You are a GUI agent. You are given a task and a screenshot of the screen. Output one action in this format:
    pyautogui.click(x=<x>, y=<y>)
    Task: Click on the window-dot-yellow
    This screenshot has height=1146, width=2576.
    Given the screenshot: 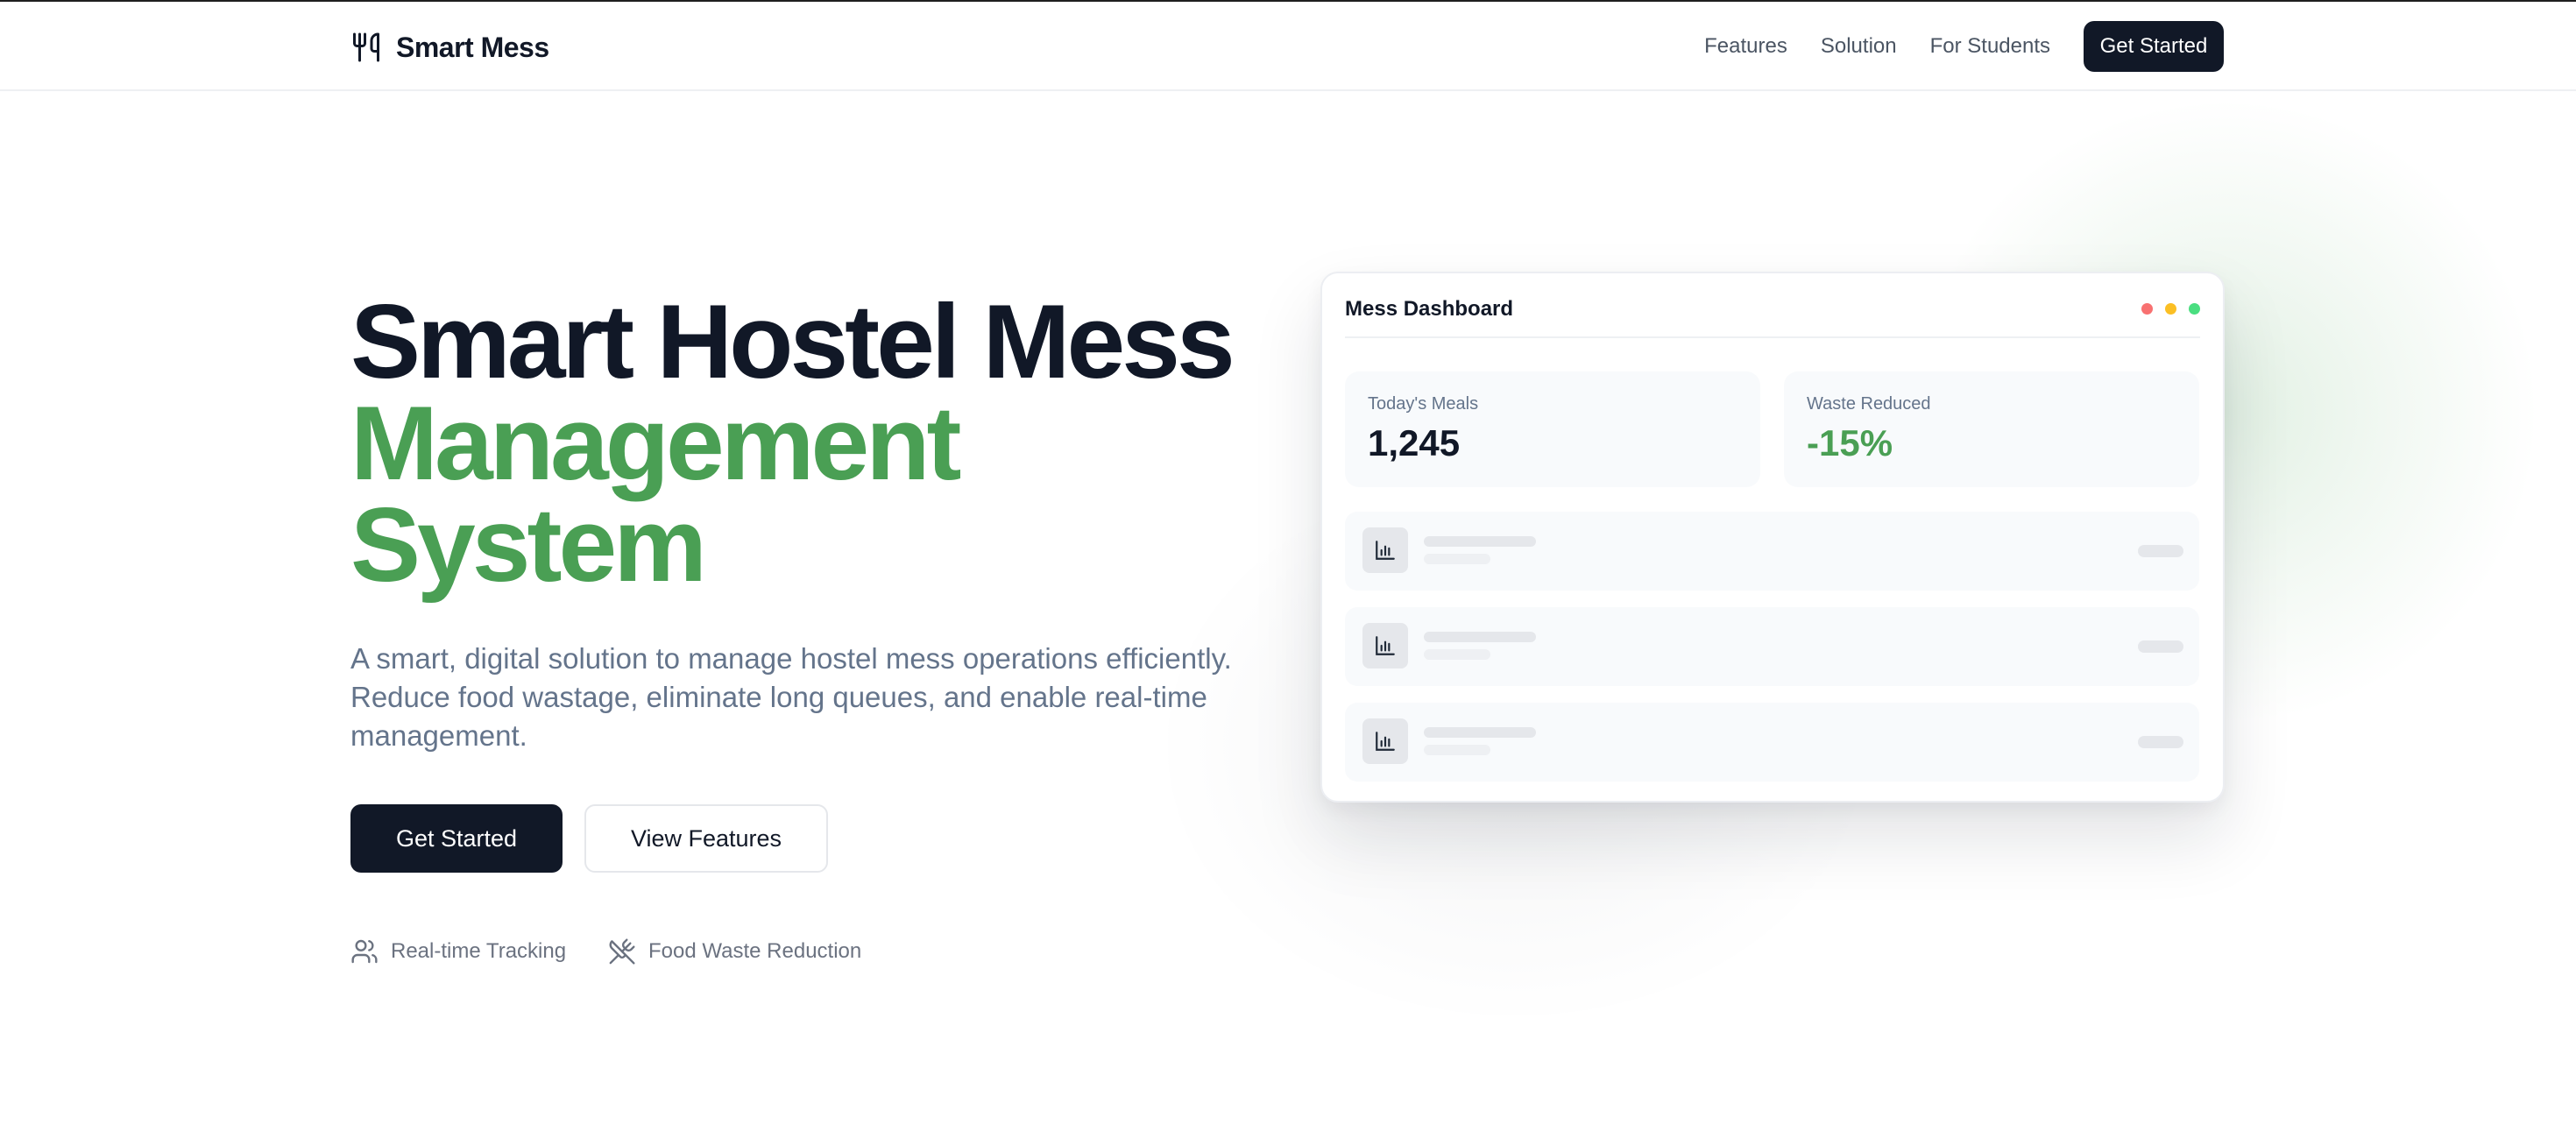 What is the action you would take?
    pyautogui.click(x=2170, y=309)
    